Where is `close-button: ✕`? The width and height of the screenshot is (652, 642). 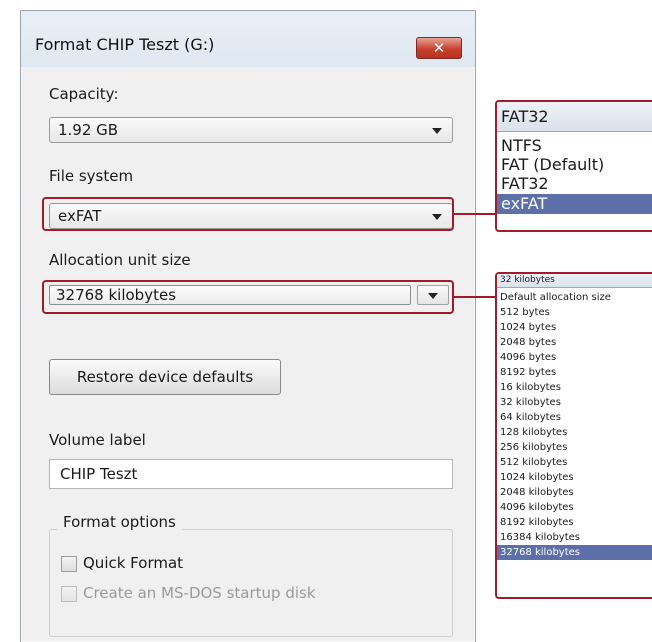
close-button: ✕ is located at coordinates (439, 48).